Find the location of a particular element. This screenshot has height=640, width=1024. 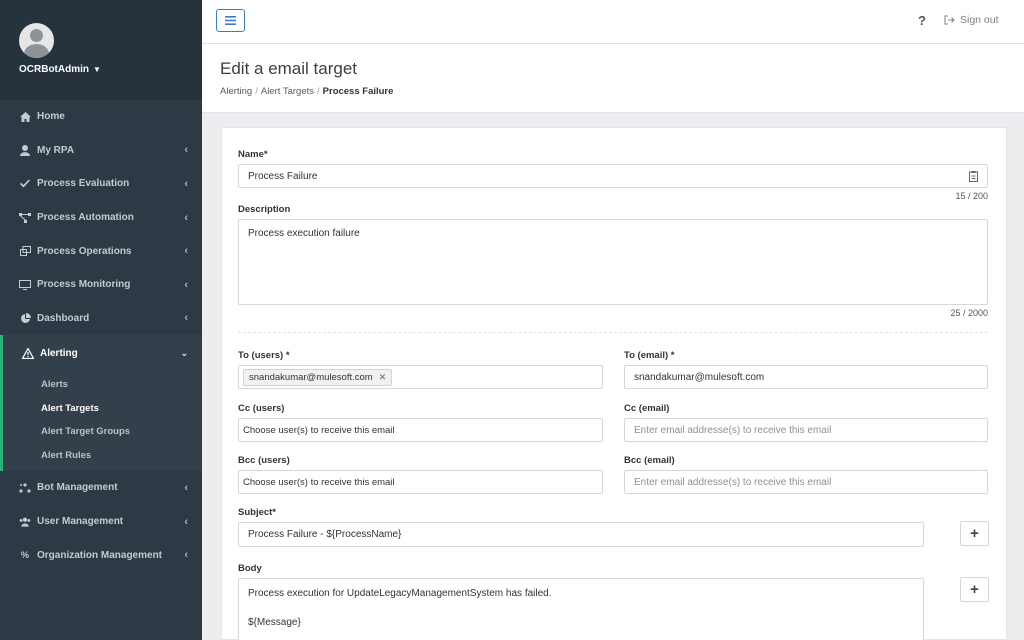

body-insert-variable-button: + is located at coordinates (974, 589).